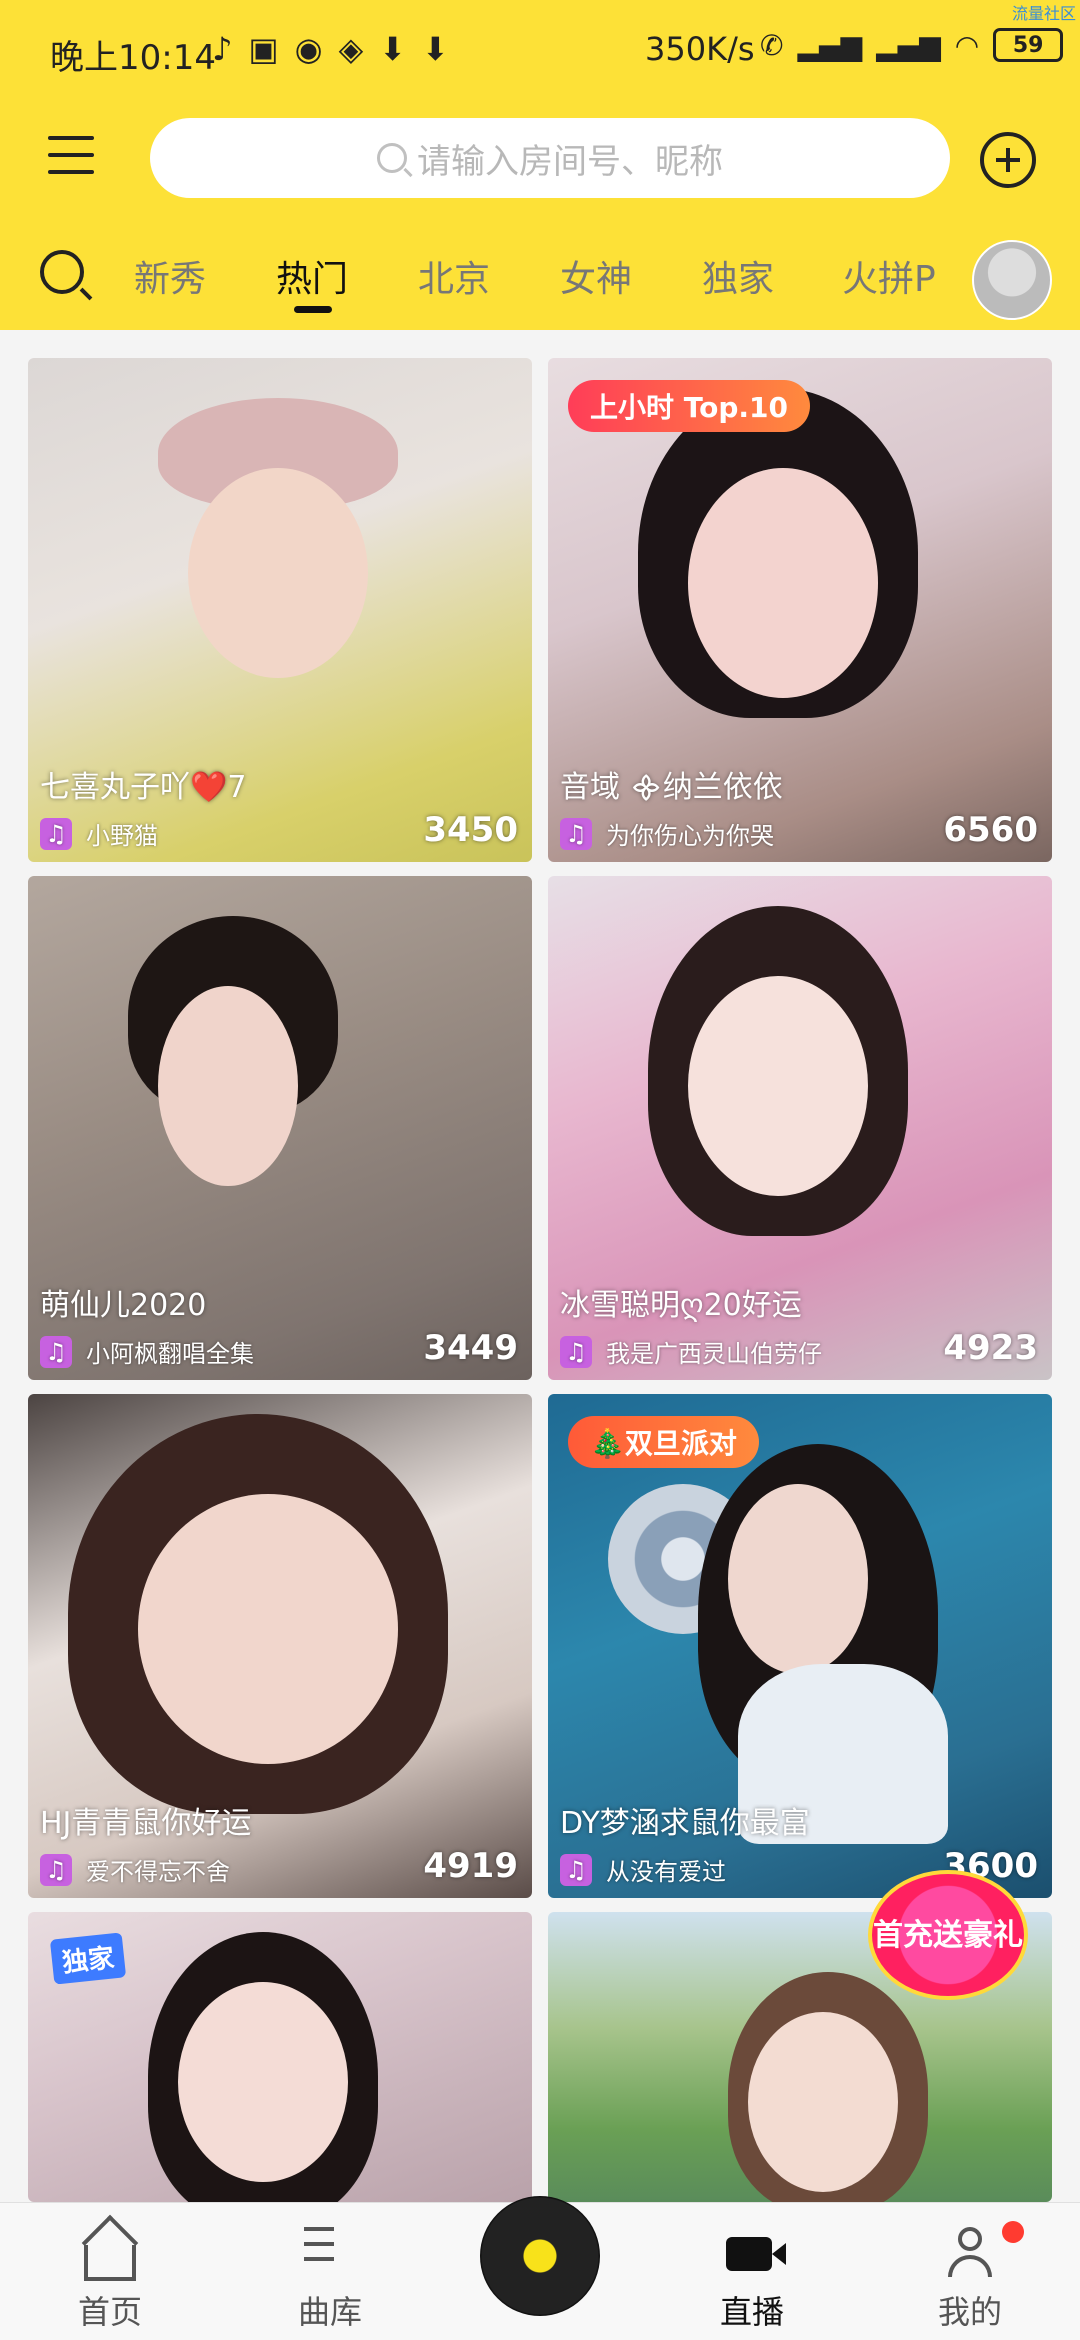 Image resolution: width=1080 pixels, height=2340 pixels. I want to click on library-icon, so click(330, 2253).